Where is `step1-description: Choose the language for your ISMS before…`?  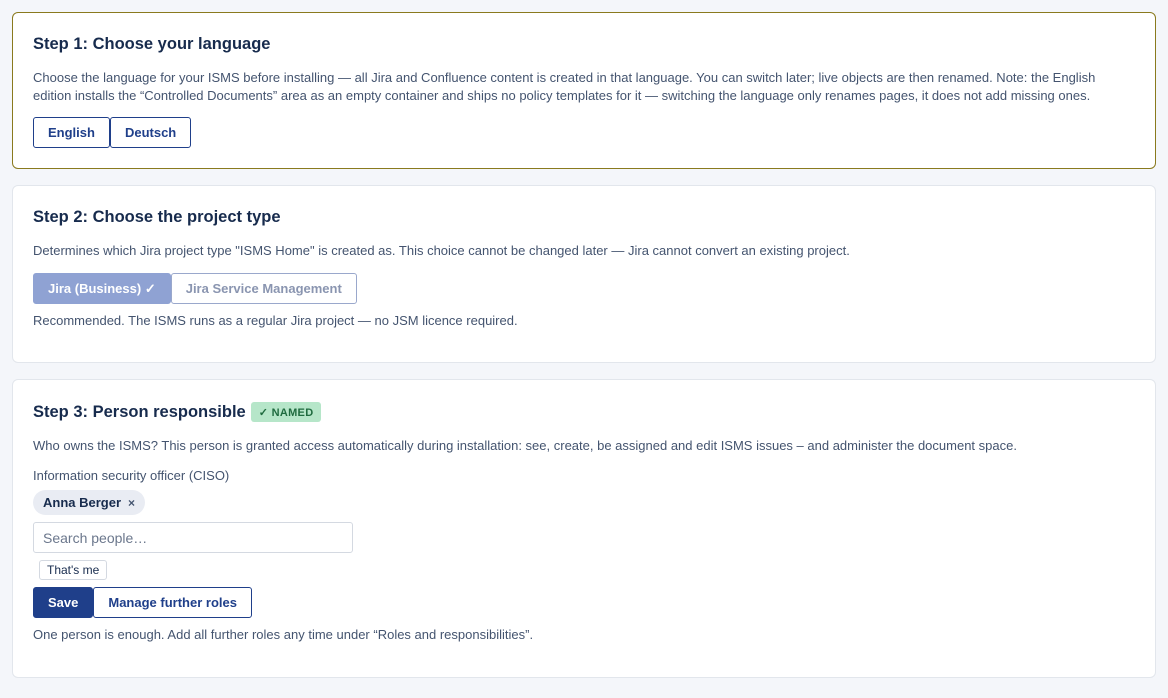 step1-description: Choose the language for your ISMS before… is located at coordinates (564, 86).